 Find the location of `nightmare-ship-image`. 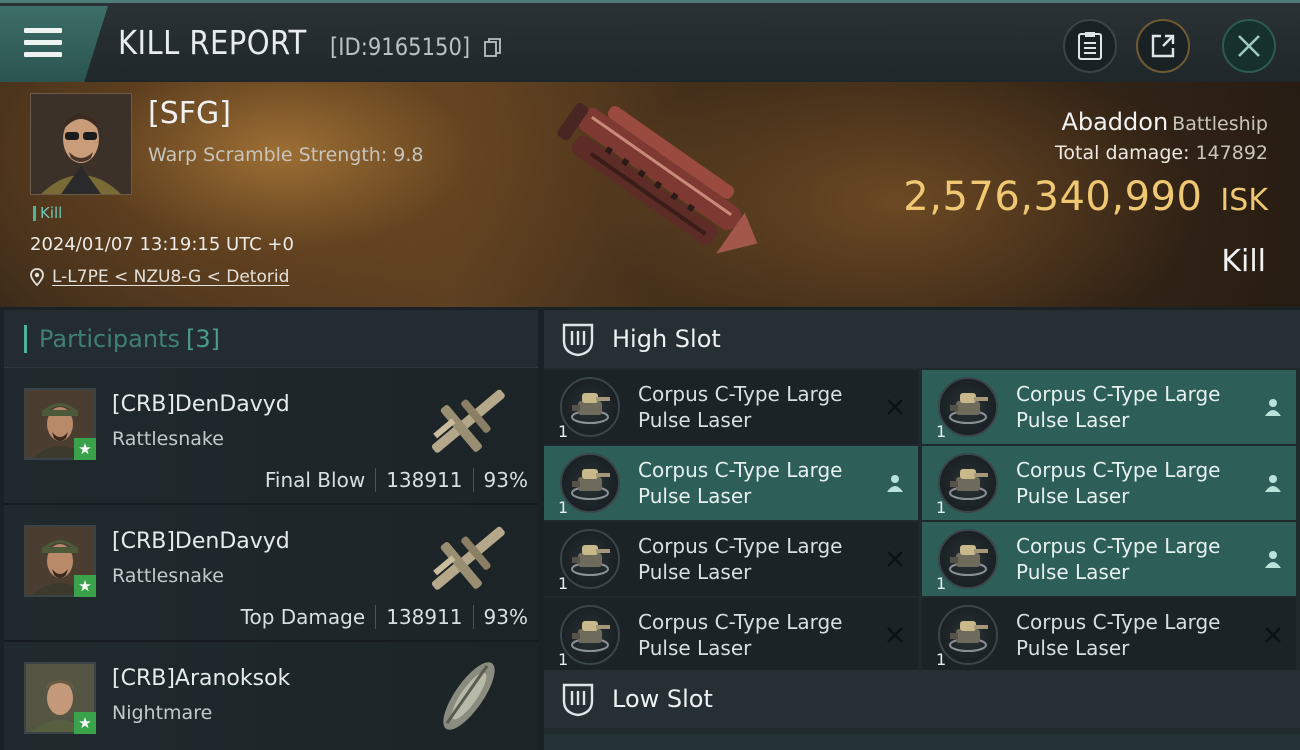

nightmare-ship-image is located at coordinates (469, 696).